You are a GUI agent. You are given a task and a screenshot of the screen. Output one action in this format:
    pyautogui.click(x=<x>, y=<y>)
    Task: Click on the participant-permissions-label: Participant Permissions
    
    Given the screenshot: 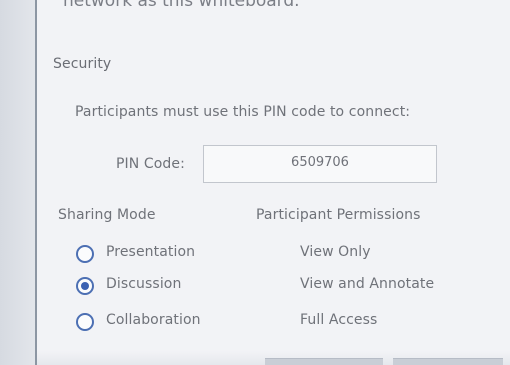 What is the action you would take?
    pyautogui.click(x=338, y=215)
    